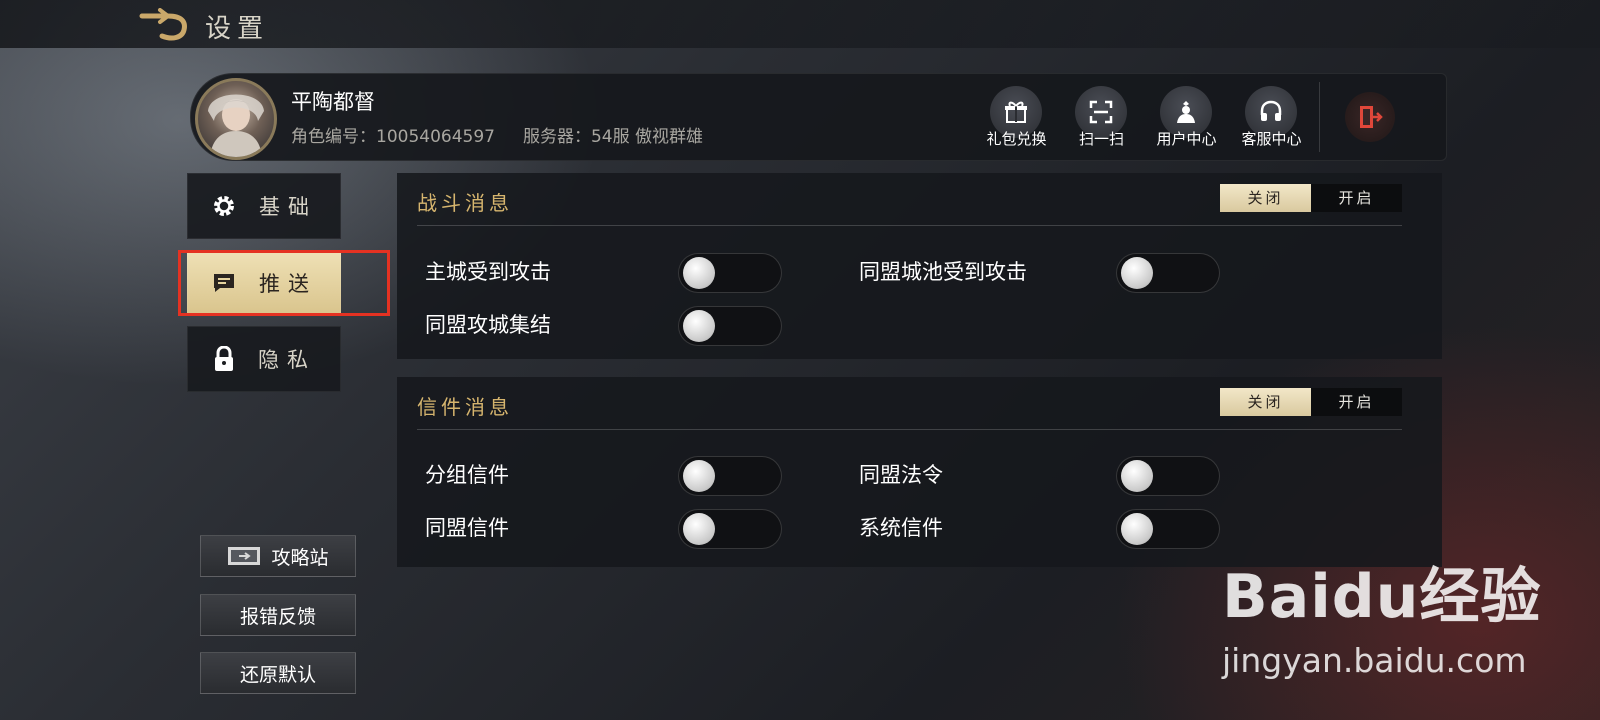  What do you see at coordinates (1101, 112) in the screenshot?
I see `scan-icon` at bounding box center [1101, 112].